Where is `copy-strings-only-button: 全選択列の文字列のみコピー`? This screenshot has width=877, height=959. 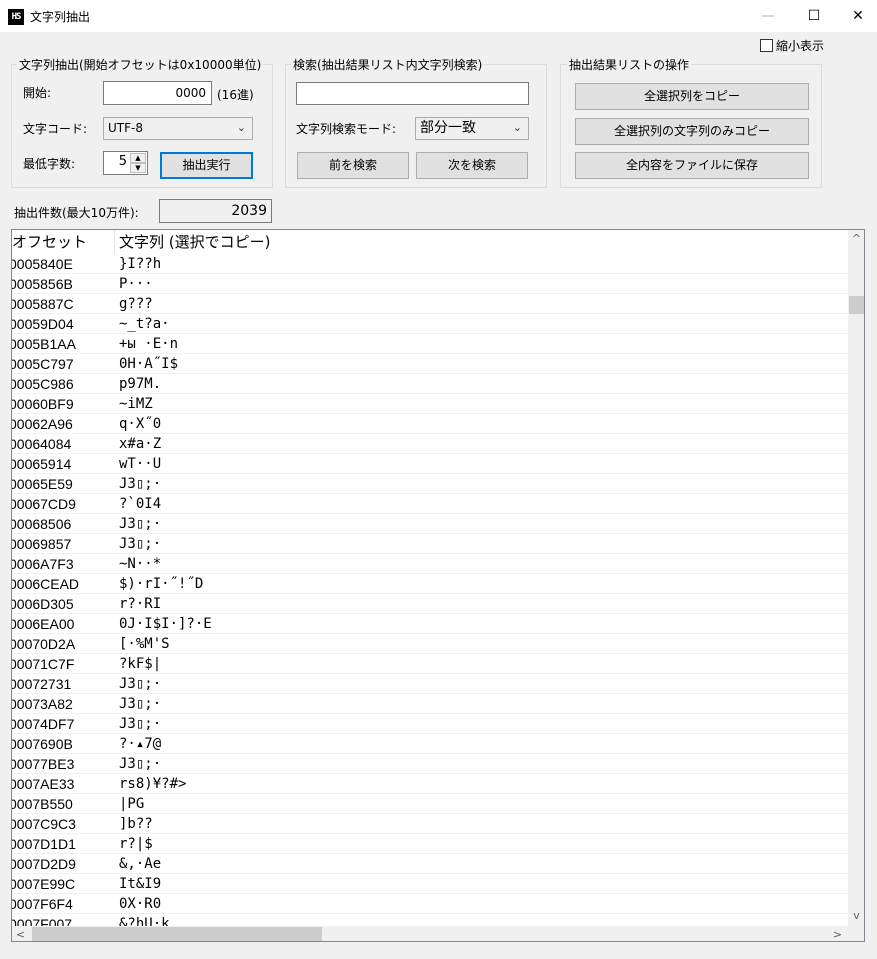
copy-strings-only-button: 全選択列の文字列のみコピー is located at coordinates (692, 131).